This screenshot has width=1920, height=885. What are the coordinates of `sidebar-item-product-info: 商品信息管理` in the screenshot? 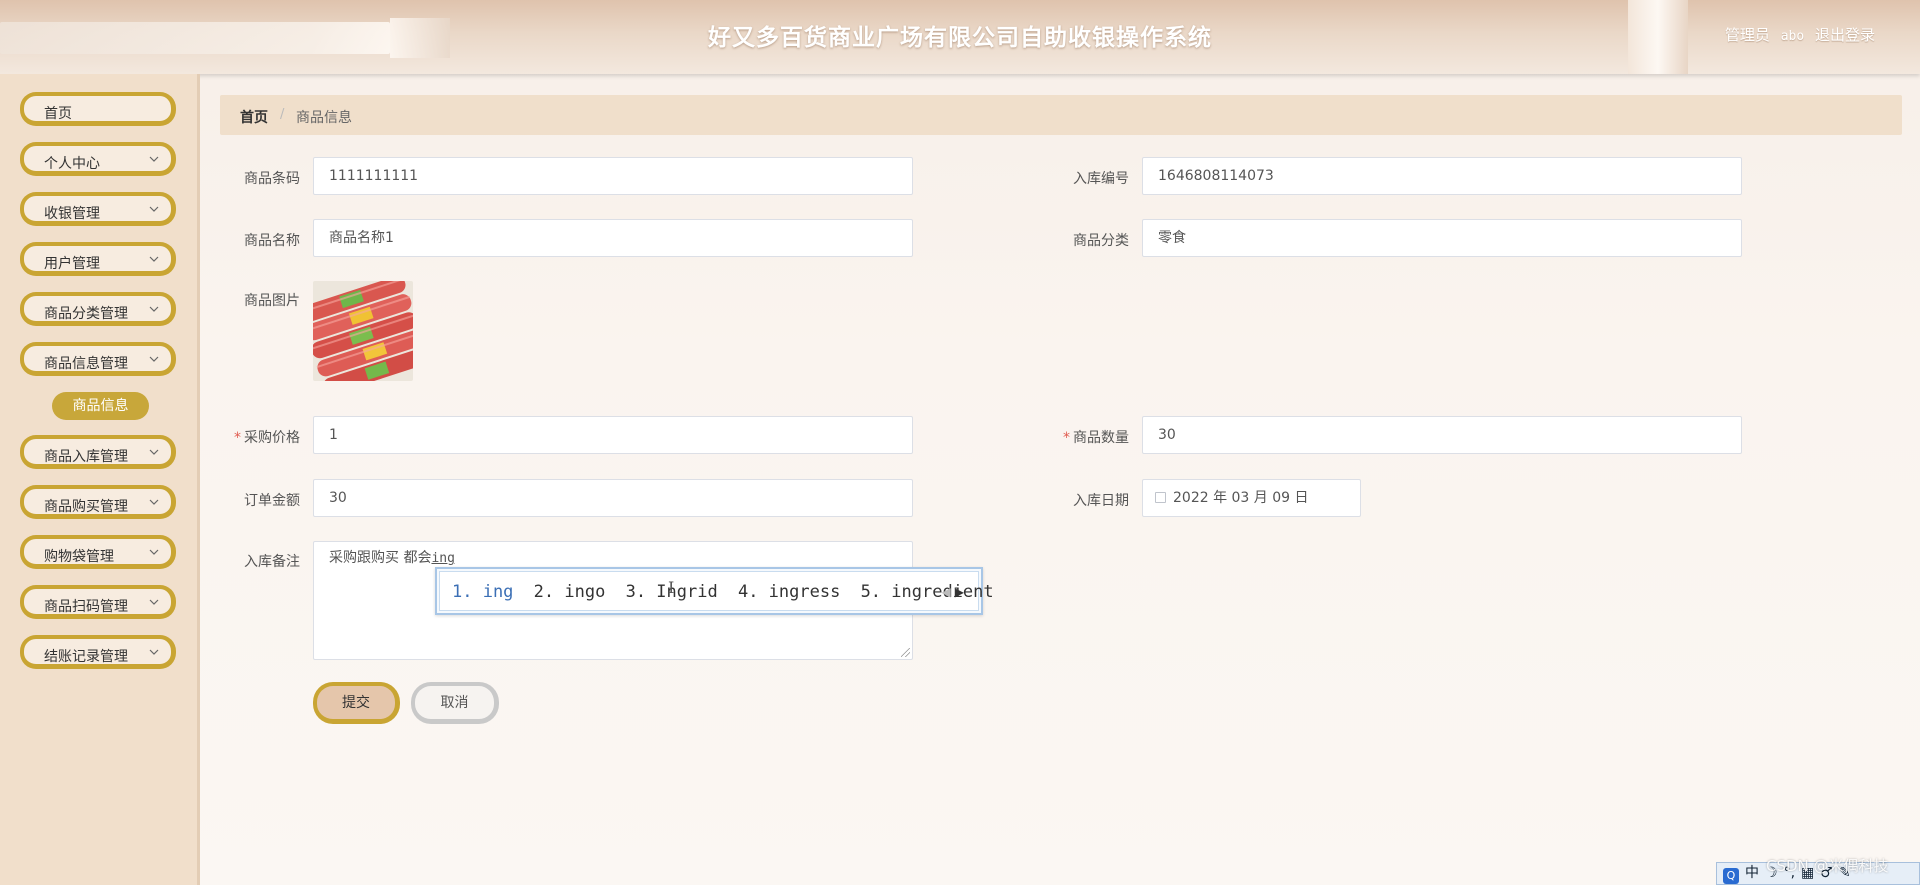 It's located at (98, 359).